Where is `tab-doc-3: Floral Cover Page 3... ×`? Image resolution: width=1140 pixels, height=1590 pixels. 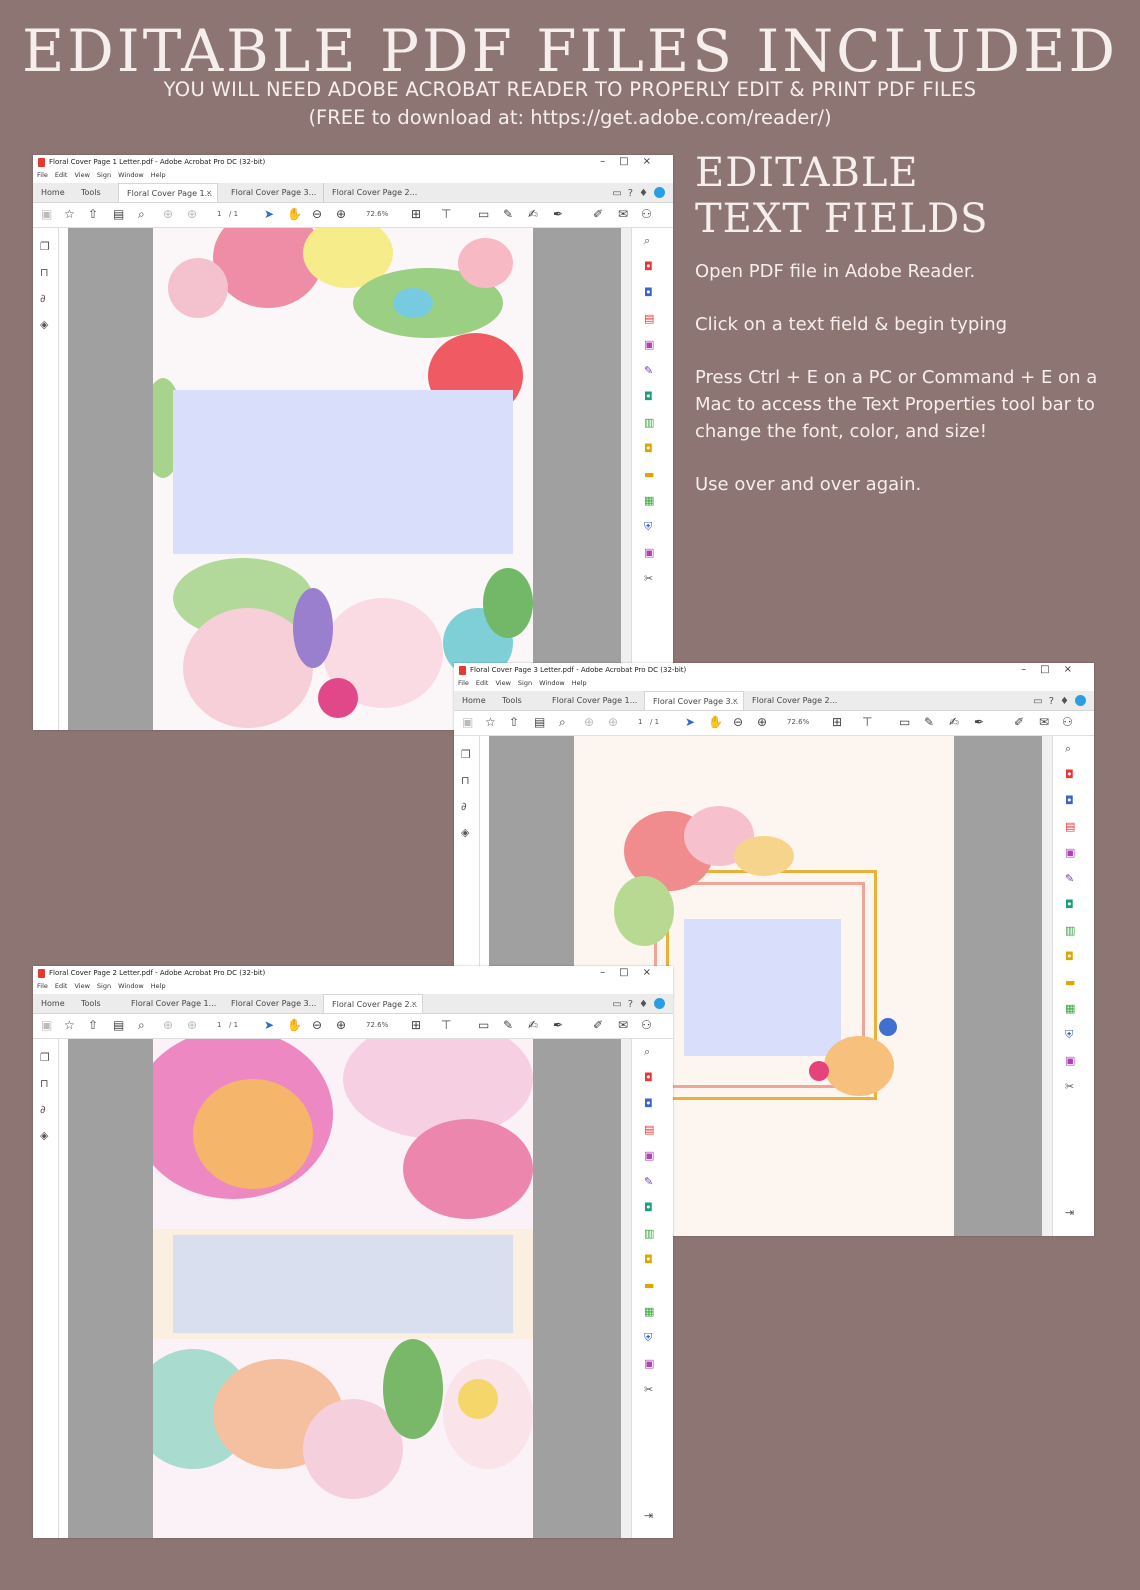 tab-doc-3: Floral Cover Page 3... × is located at coordinates (694, 700).